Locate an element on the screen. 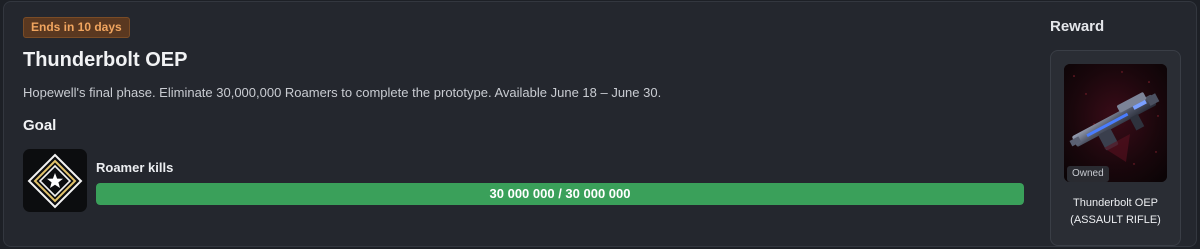 The image size is (1200, 249). goal-progress-bar: 30 000 000 / 30 000 000 is located at coordinates (560, 194).